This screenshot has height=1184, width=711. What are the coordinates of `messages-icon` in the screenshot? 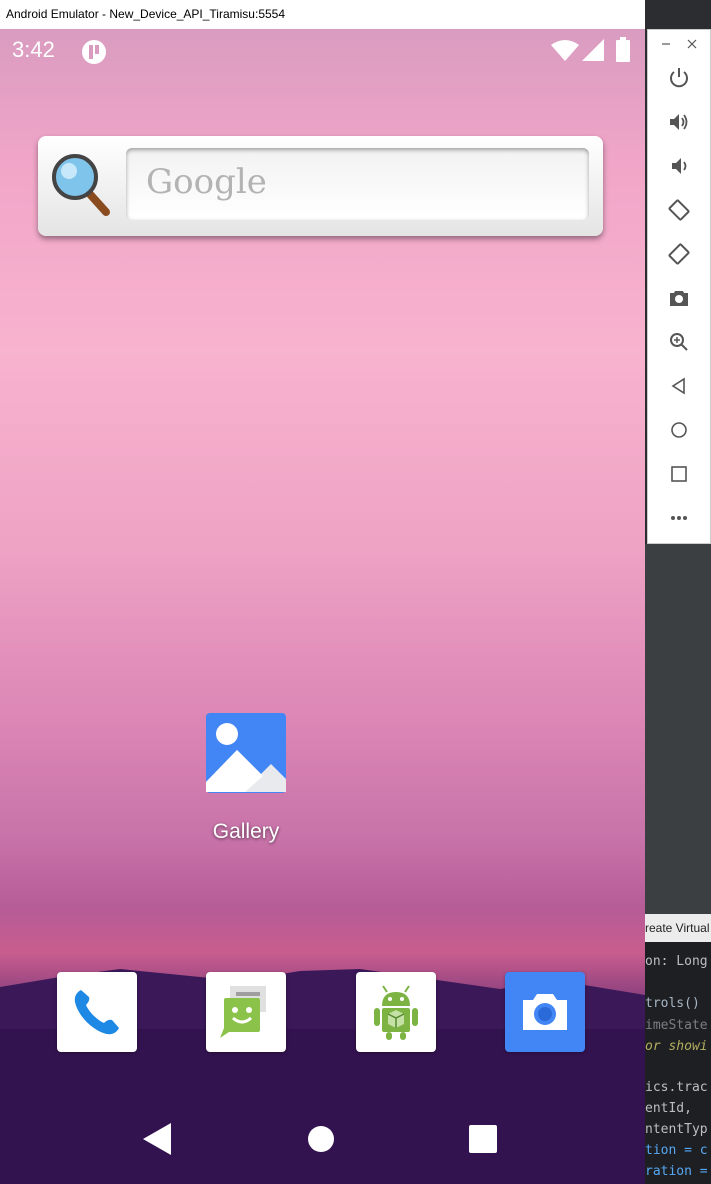 It's located at (243, 1012).